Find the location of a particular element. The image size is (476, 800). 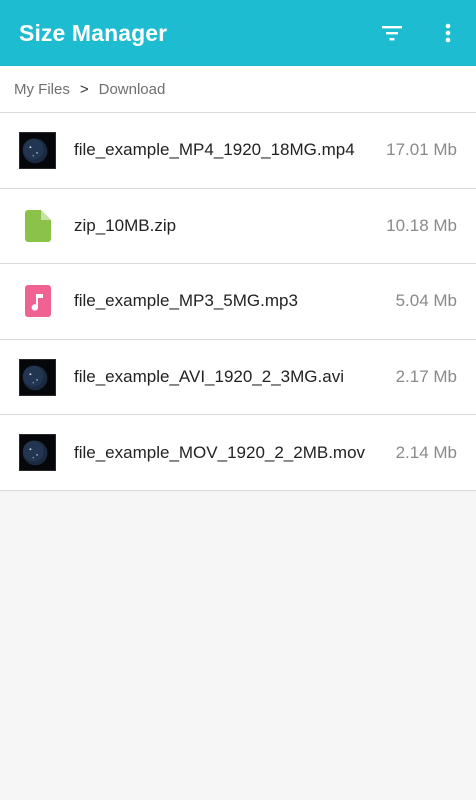

file-row: file_example_AVI_1920_2_3MG.avi 2.17 Mb is located at coordinates (238, 378).